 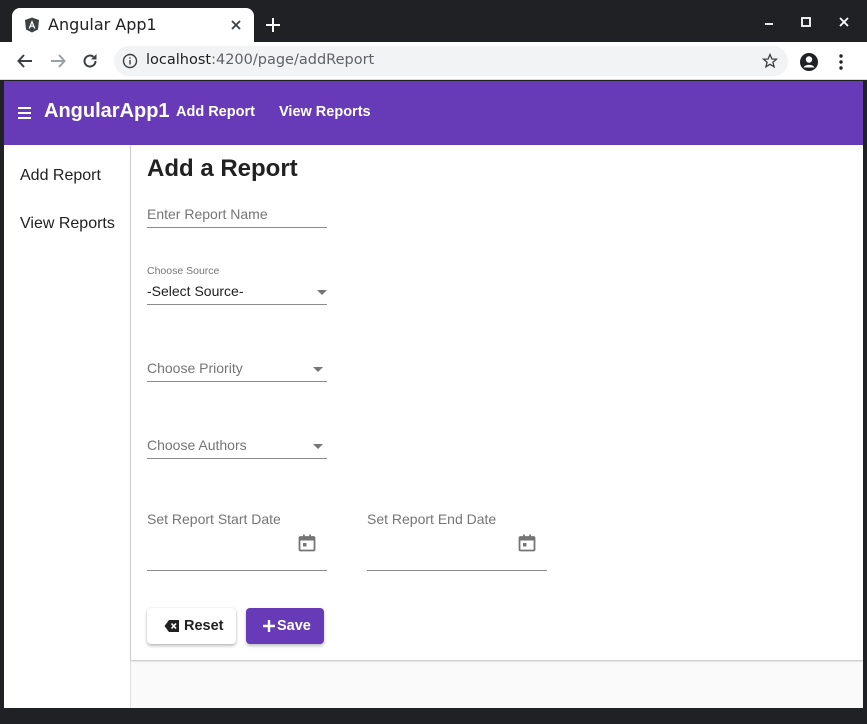 I want to click on toolbar-link-add-report: Add Report, so click(x=215, y=112).